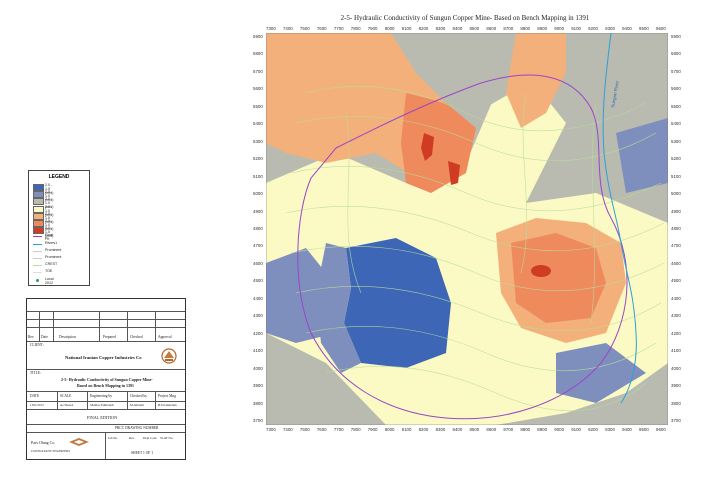  What do you see at coordinates (142, 453) in the screenshot?
I see `sheet-label: SHEET 1 OF 1` at bounding box center [142, 453].